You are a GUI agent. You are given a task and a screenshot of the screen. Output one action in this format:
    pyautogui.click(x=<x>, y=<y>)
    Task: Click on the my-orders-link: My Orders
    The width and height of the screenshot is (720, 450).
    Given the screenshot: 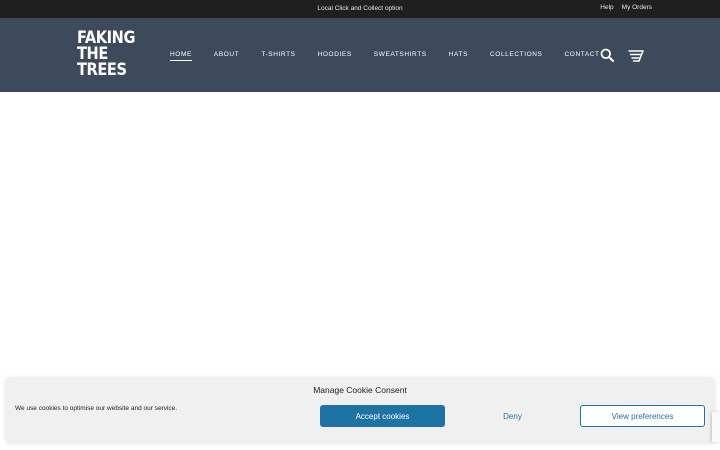 What is the action you would take?
    pyautogui.click(x=637, y=7)
    